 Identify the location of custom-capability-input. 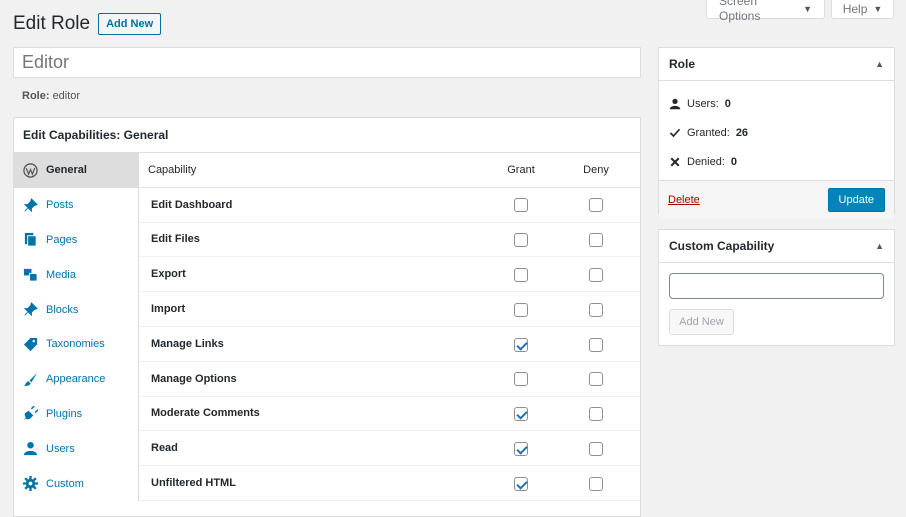
(776, 286).